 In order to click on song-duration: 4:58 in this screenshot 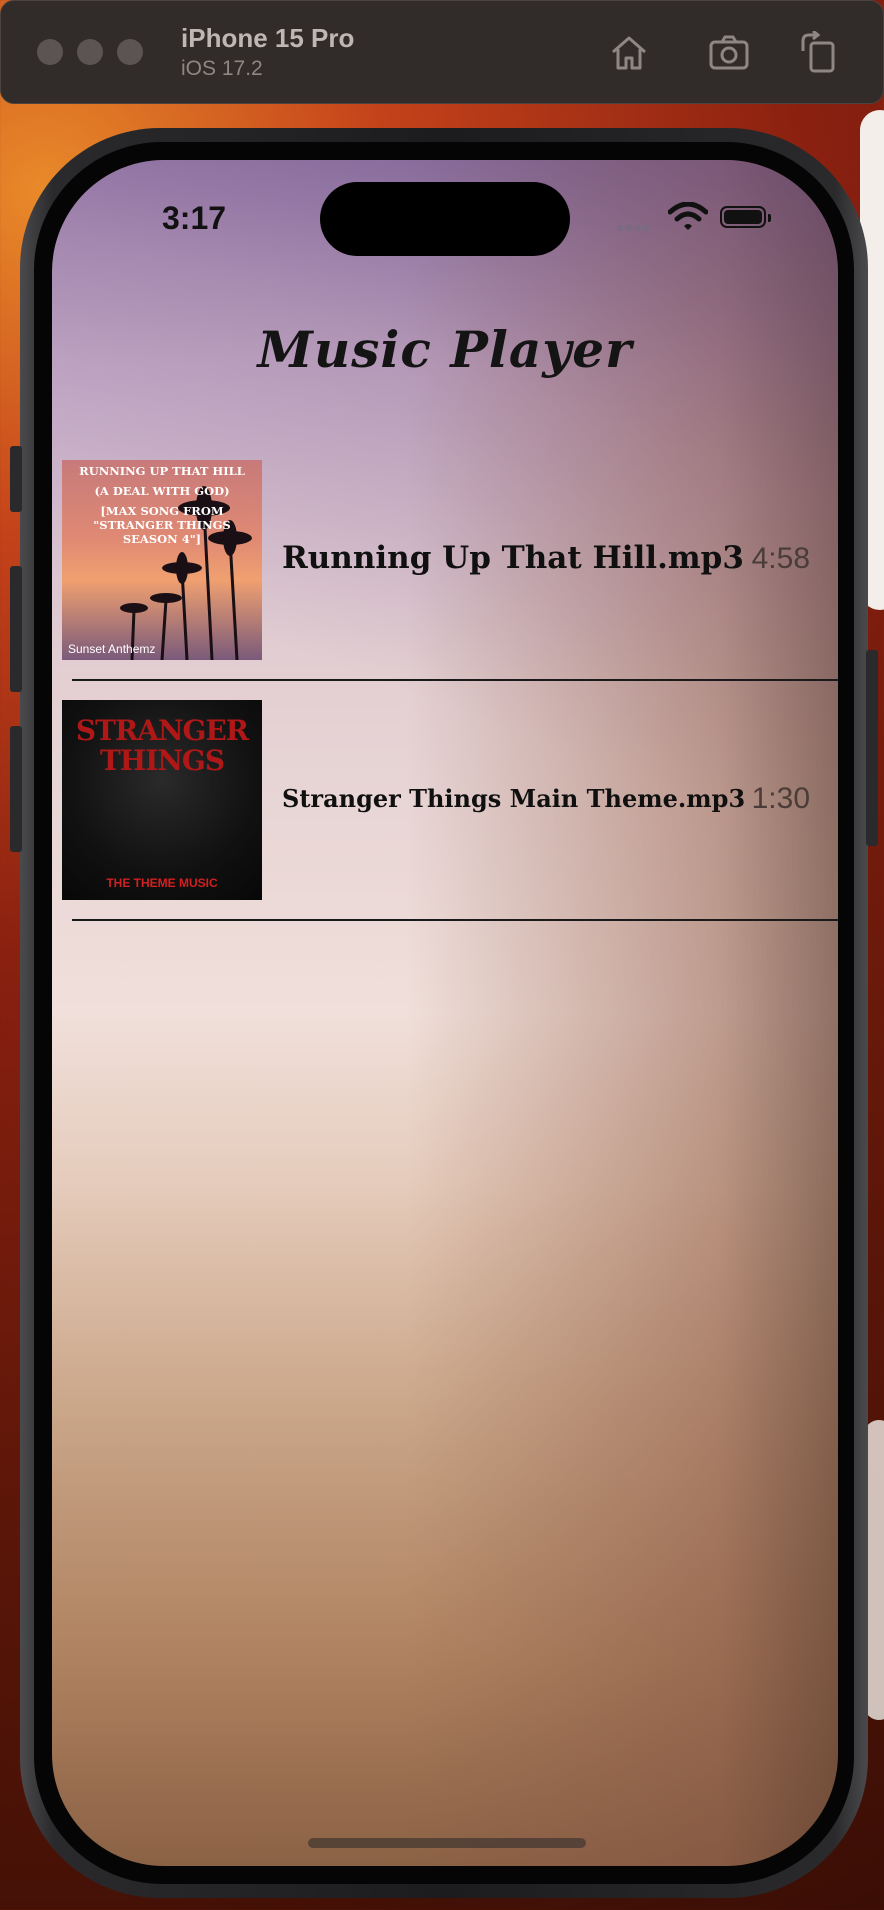, I will do `click(780, 558)`.